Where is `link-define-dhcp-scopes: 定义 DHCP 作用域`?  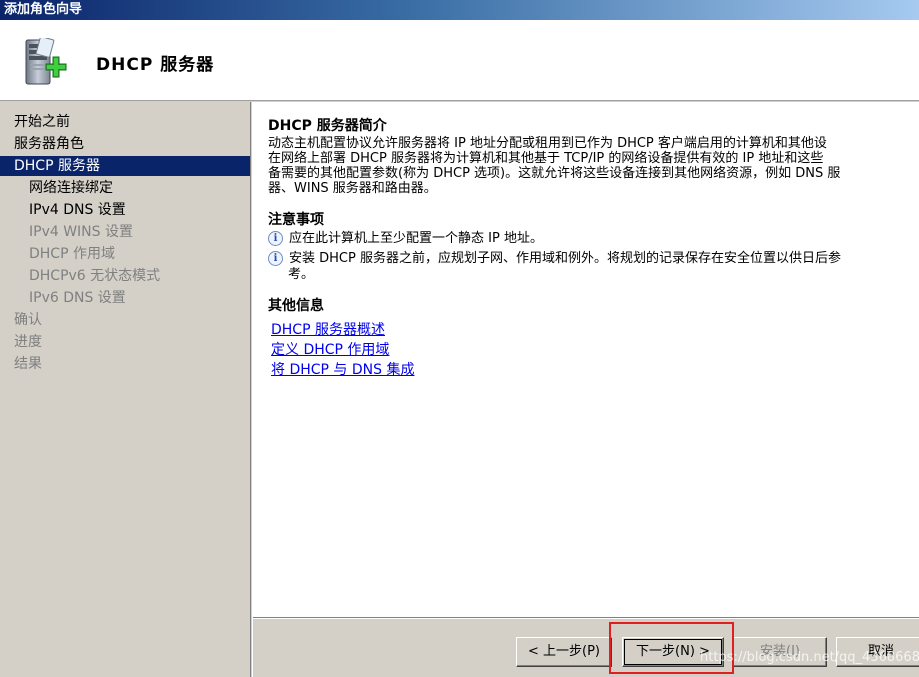 link-define-dhcp-scopes: 定义 DHCP 作用域 is located at coordinates (330, 349).